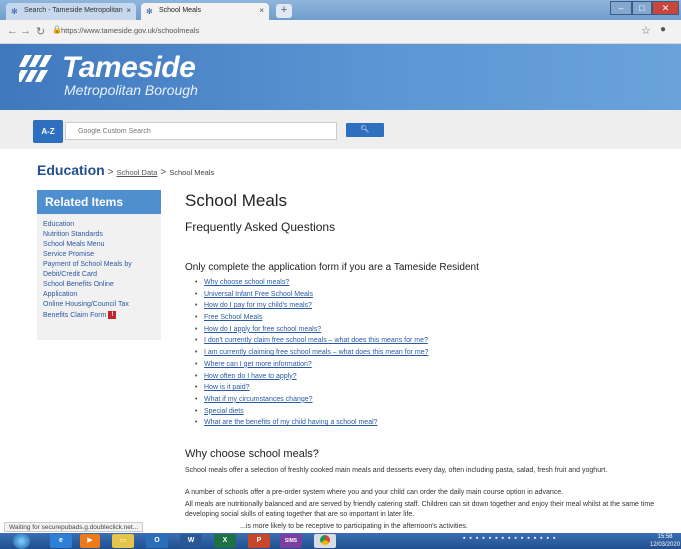  I want to click on reload-icon: ↻, so click(40, 31).